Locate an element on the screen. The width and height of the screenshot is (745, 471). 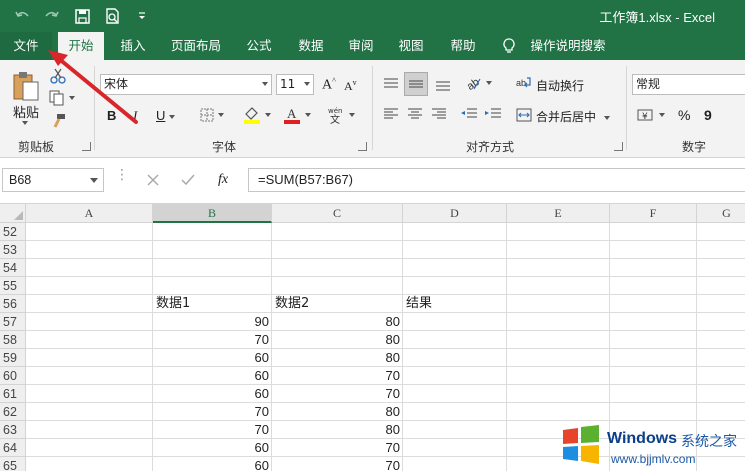
row-header: 61 is located at coordinates (13, 394).